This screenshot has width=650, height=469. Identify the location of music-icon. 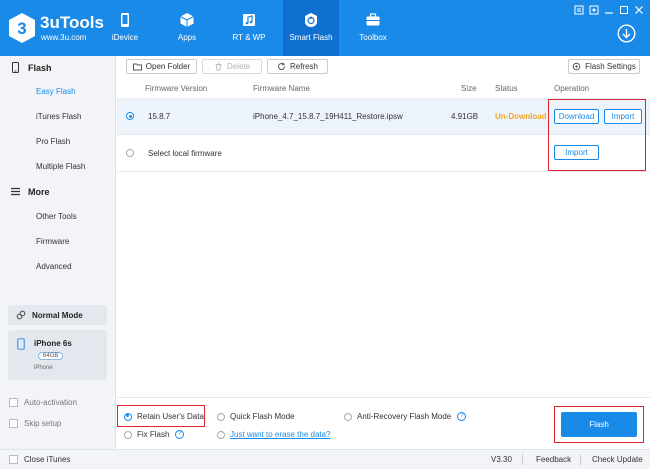
(249, 20).